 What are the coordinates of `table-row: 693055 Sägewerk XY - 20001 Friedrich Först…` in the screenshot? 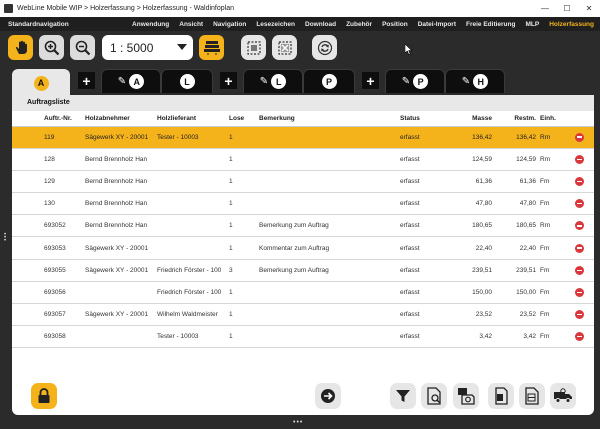 It's located at (303, 270).